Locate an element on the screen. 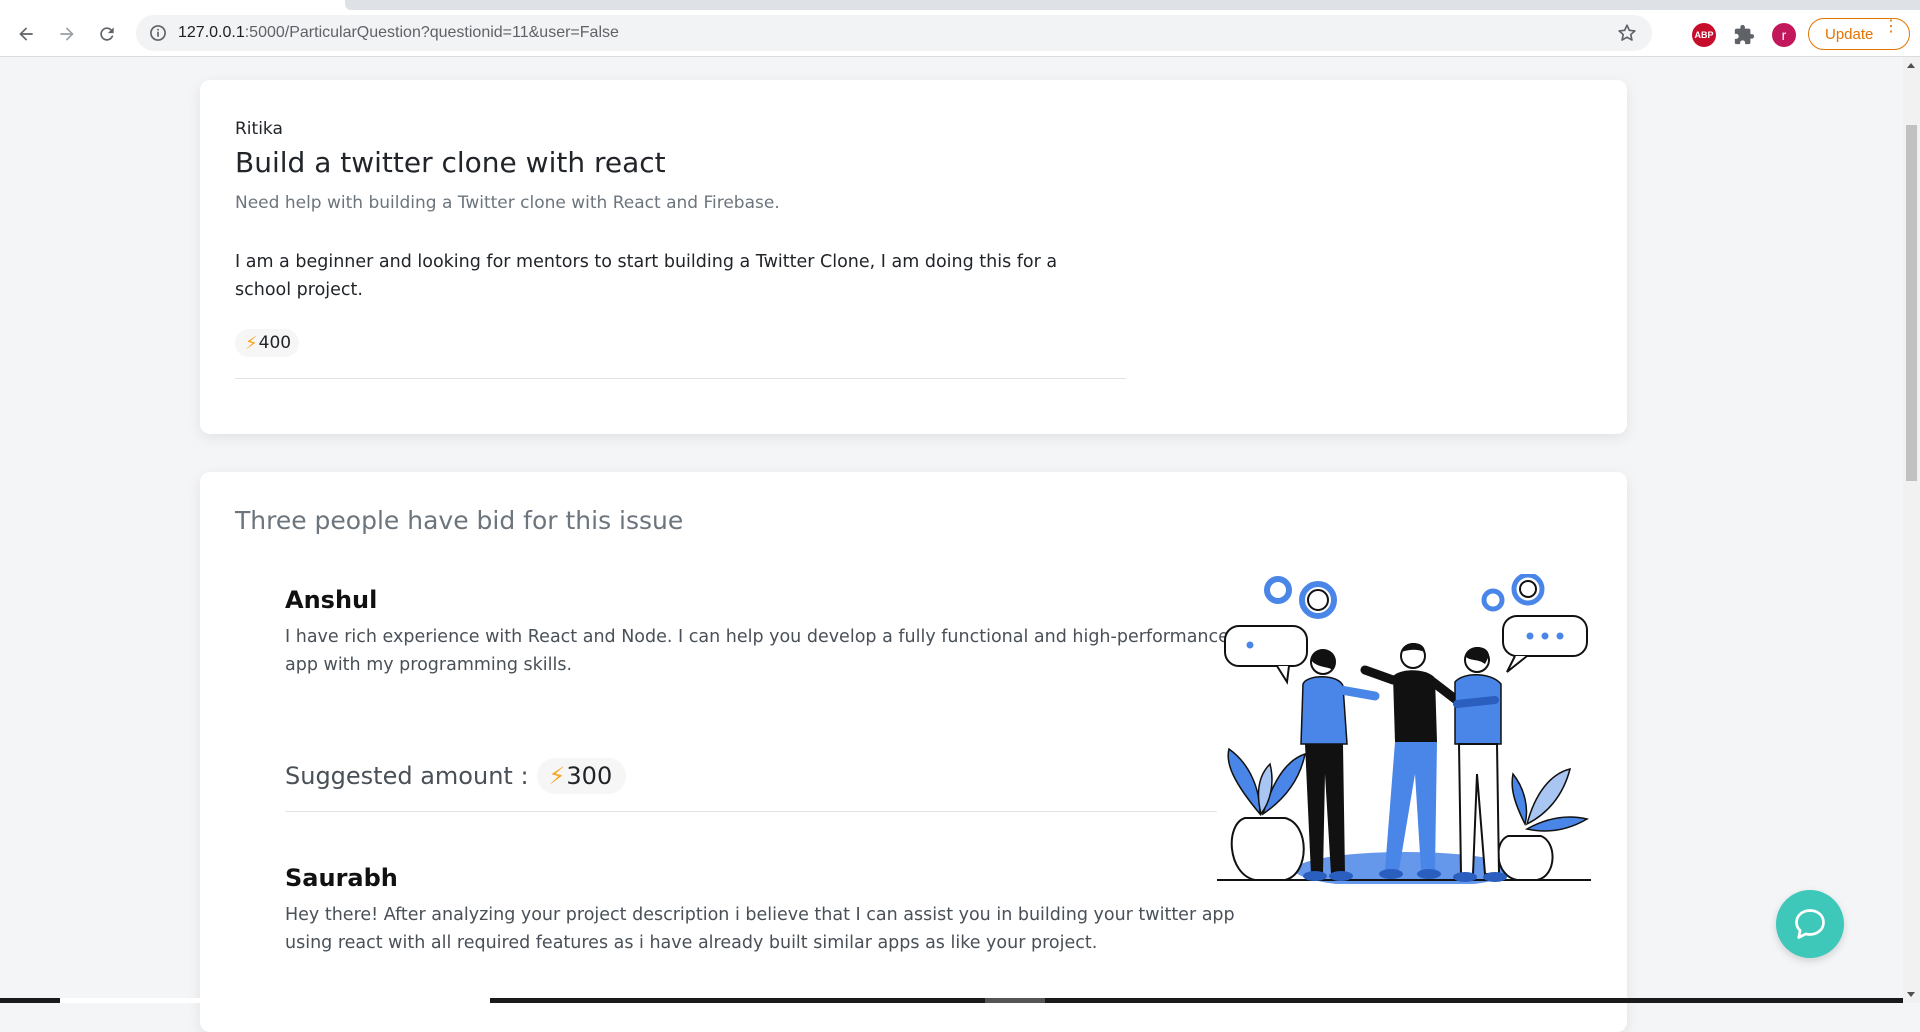 Image resolution: width=1920 pixels, height=1032 pixels. bounty-amount: 400 is located at coordinates (275, 343).